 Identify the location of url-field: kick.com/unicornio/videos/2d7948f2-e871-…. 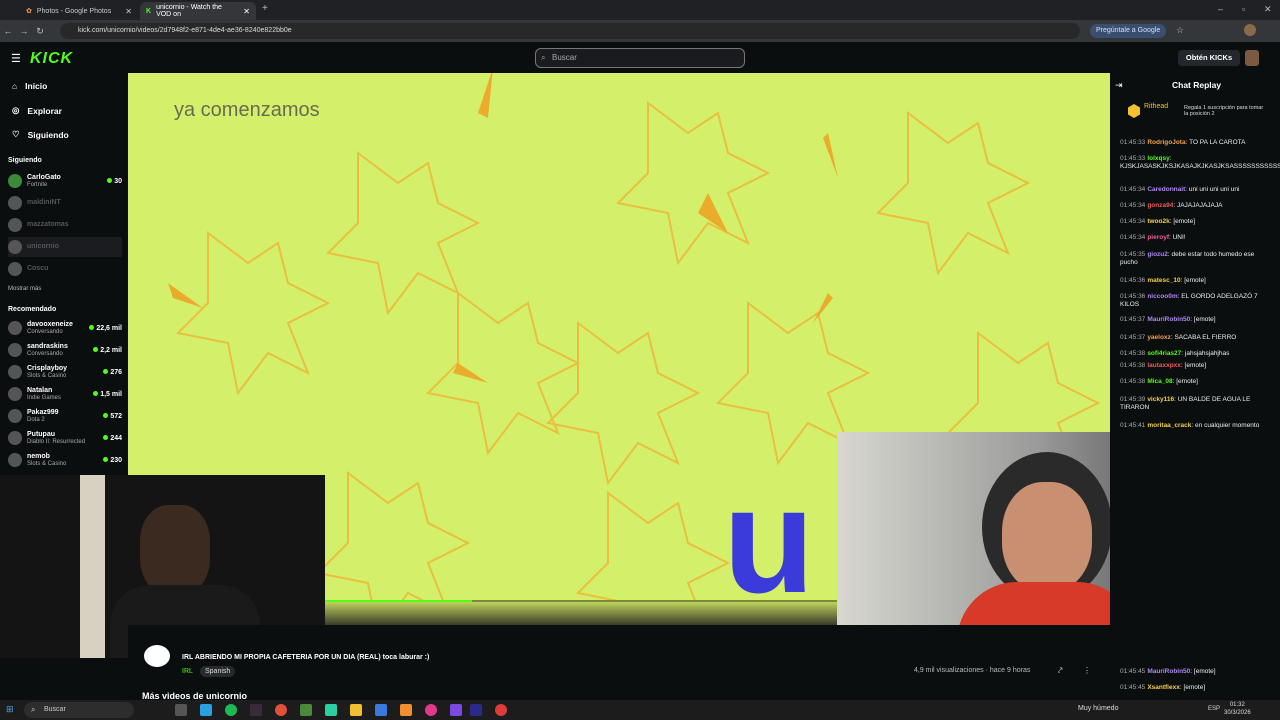
(570, 31).